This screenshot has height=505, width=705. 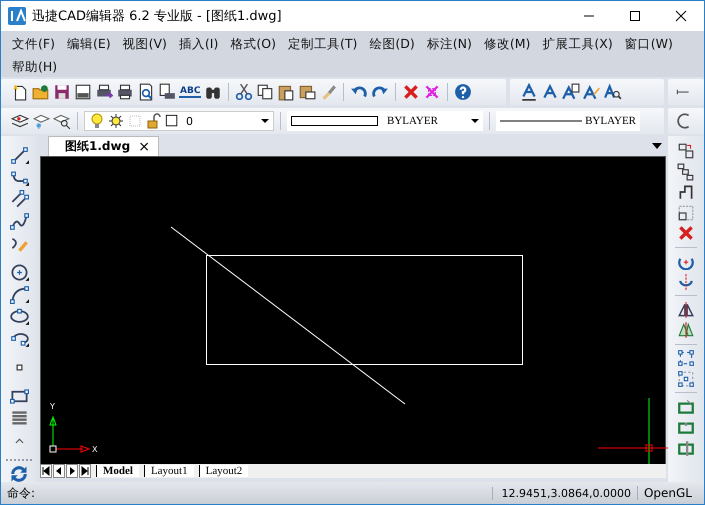 I want to click on menu-item: 绘图(D), so click(x=392, y=45).